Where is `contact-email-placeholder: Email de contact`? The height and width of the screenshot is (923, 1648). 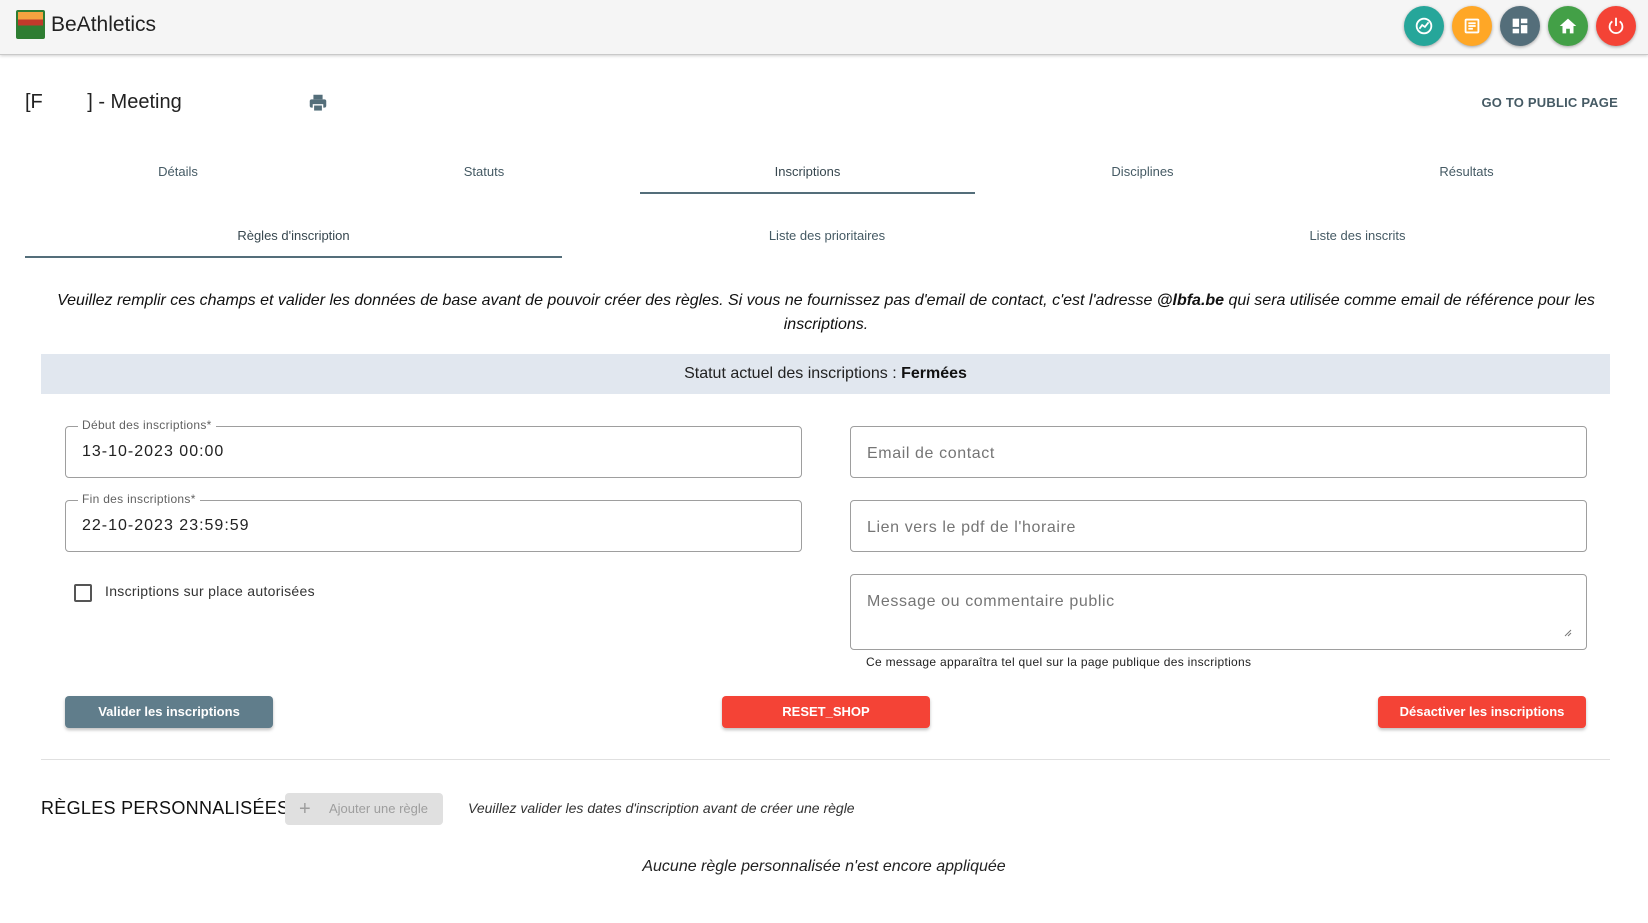 contact-email-placeholder: Email de contact is located at coordinates (931, 453).